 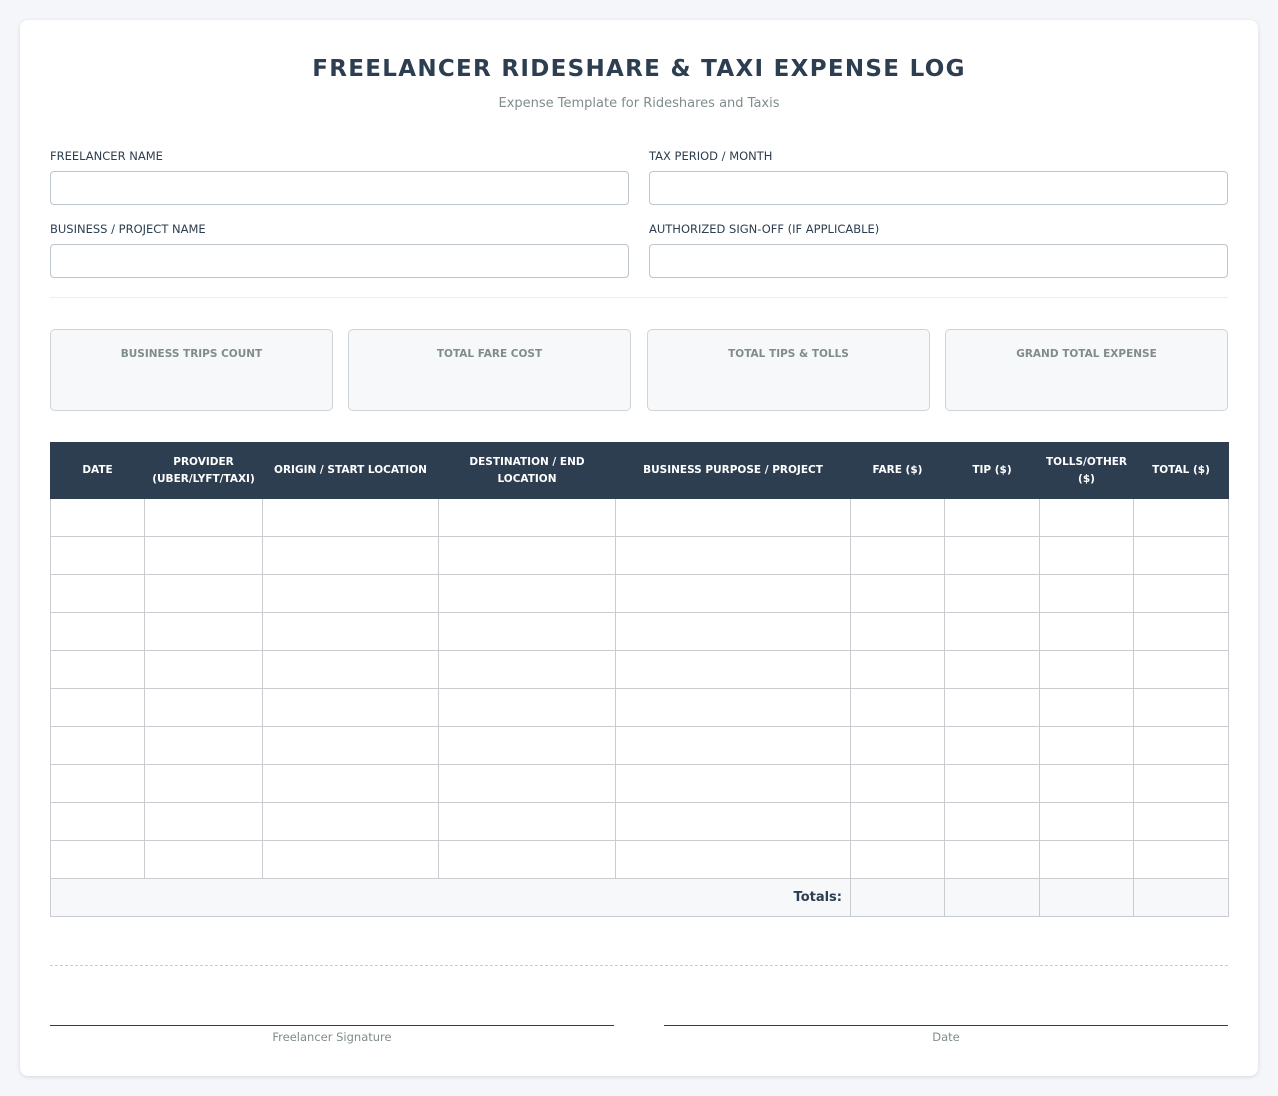 What do you see at coordinates (946, 1034) in the screenshot?
I see `date-signature-line: Date` at bounding box center [946, 1034].